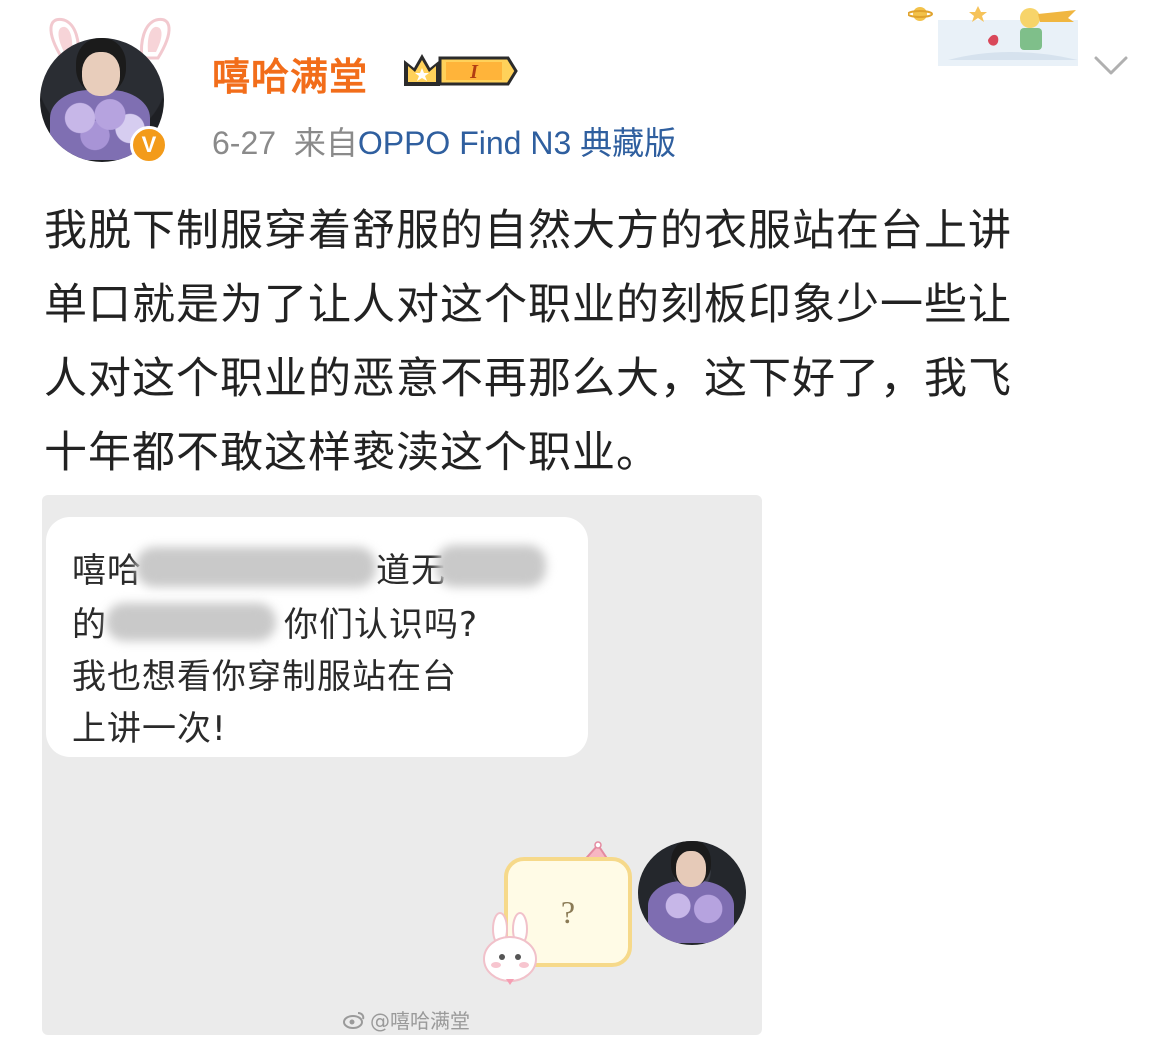 Image resolution: width=1170 pixels, height=1054 pixels. I want to click on sender-avatar, so click(692, 893).